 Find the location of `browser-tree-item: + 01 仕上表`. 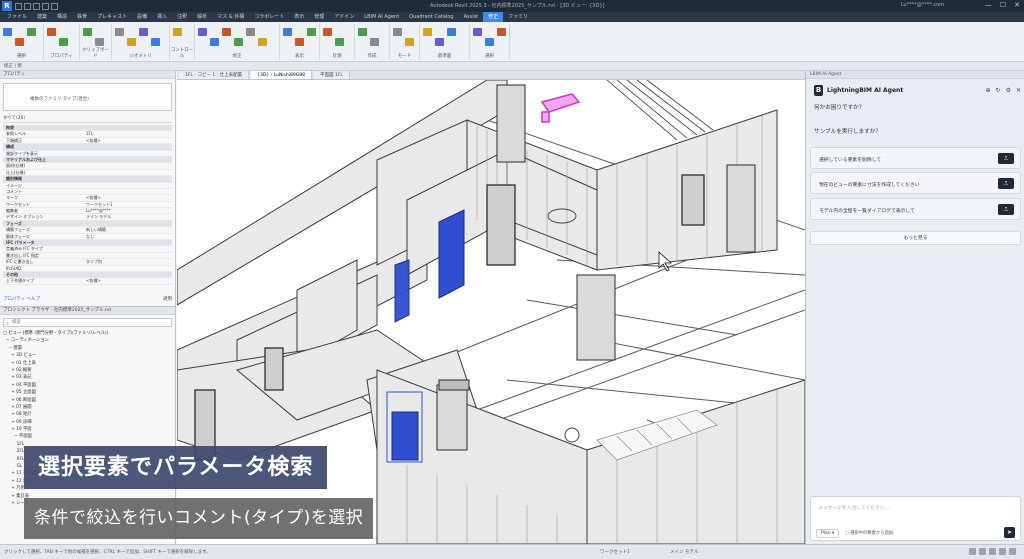

browser-tree-item: + 01 仕上表 is located at coordinates (89, 363).